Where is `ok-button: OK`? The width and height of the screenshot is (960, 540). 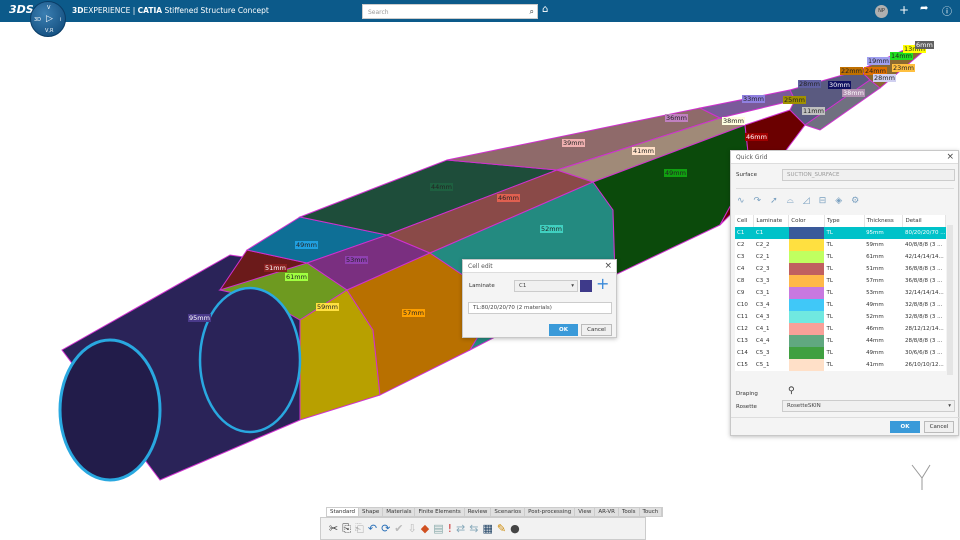 ok-button: OK is located at coordinates (563, 330).